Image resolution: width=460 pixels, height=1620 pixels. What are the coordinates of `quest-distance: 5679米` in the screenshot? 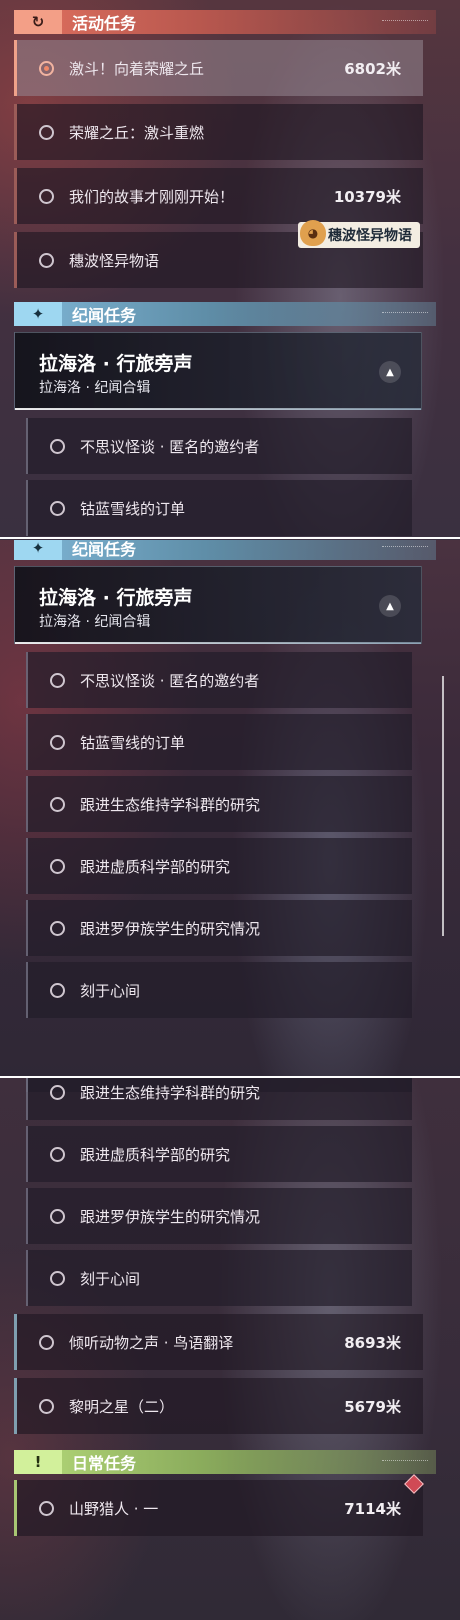 It's located at (372, 1406).